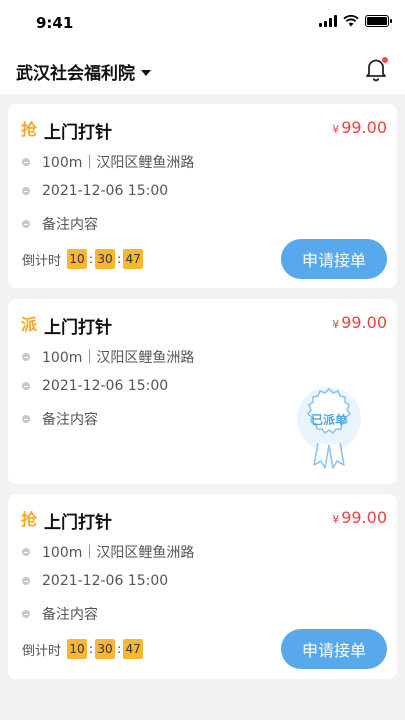 The height and width of the screenshot is (720, 405). Describe the element at coordinates (329, 428) in the screenshot. I see `badge-ribbon-icon` at that location.